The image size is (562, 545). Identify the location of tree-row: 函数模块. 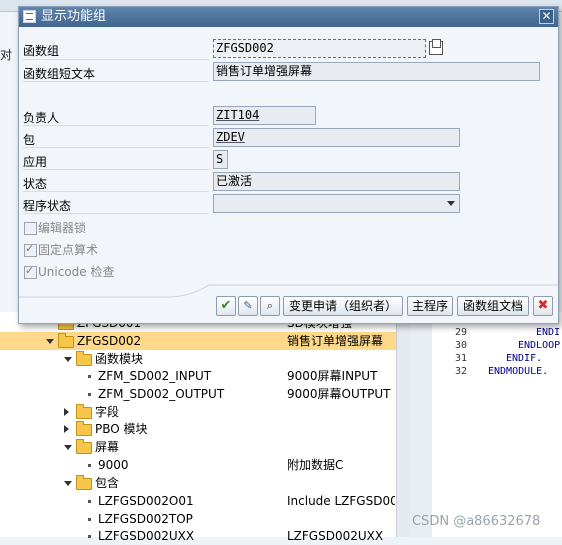
(198, 359).